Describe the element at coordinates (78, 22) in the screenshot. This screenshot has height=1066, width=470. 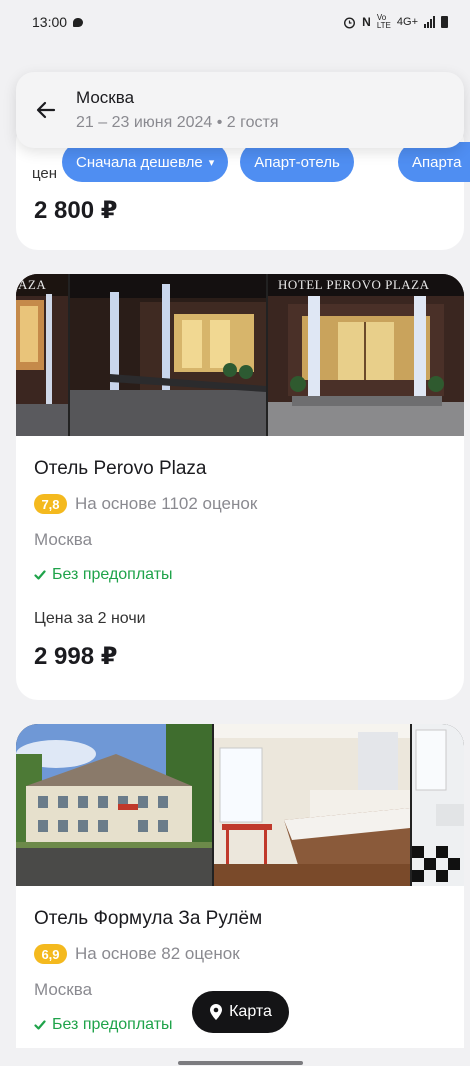
I see `message-icon` at that location.